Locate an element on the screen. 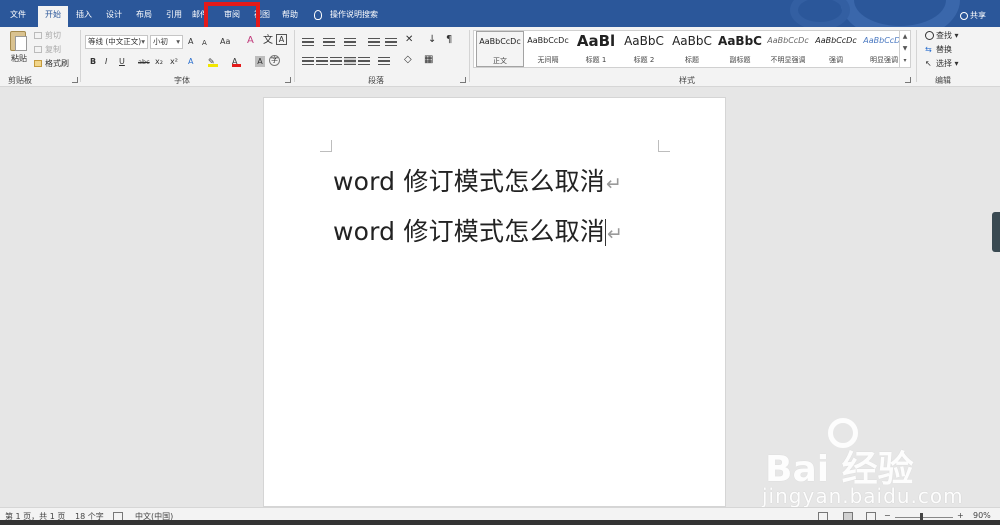 The image size is (1000, 525). side-panel-handle is located at coordinates (996, 232).